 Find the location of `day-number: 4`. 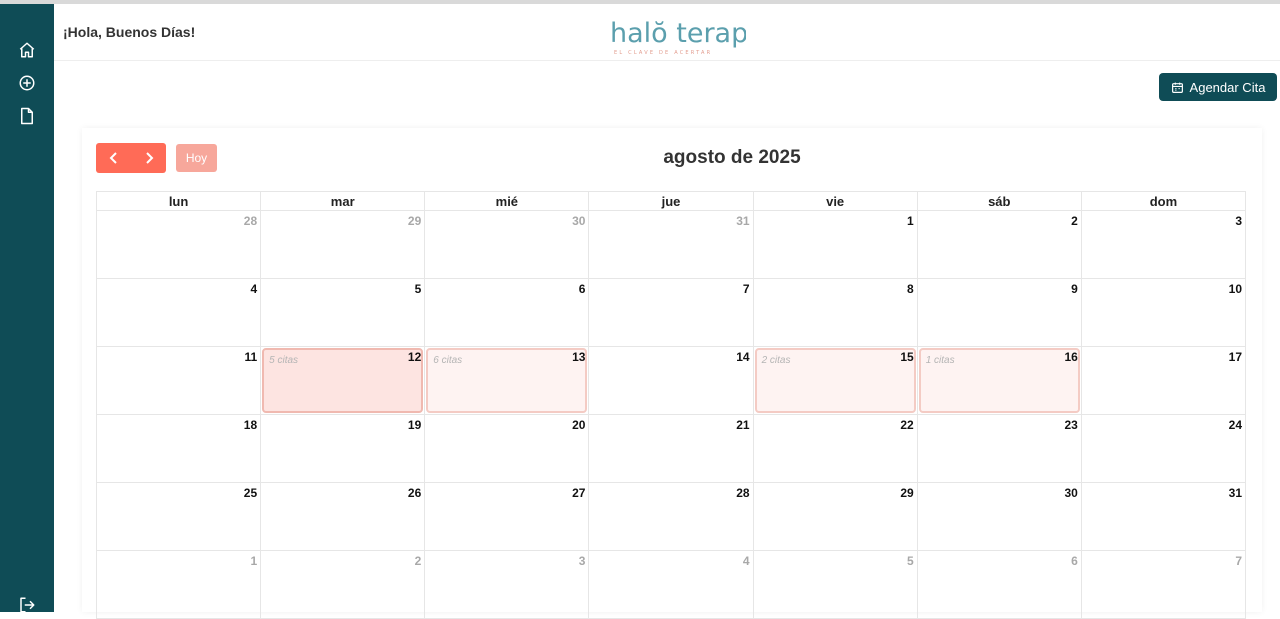

day-number: 4 is located at coordinates (746, 561).